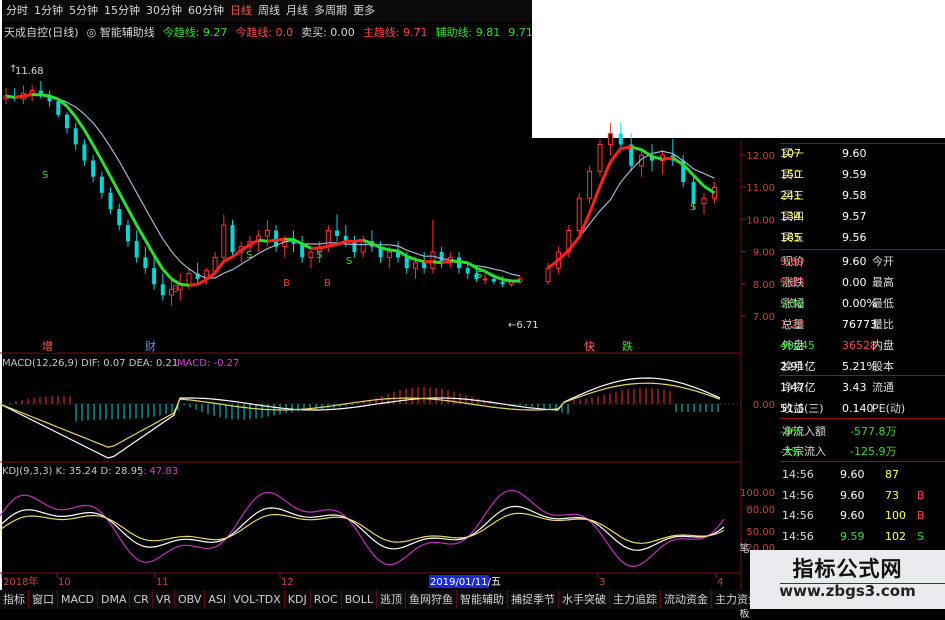 The image size is (945, 620). I want to click on macd-axis-label: 0.00, so click(764, 405).